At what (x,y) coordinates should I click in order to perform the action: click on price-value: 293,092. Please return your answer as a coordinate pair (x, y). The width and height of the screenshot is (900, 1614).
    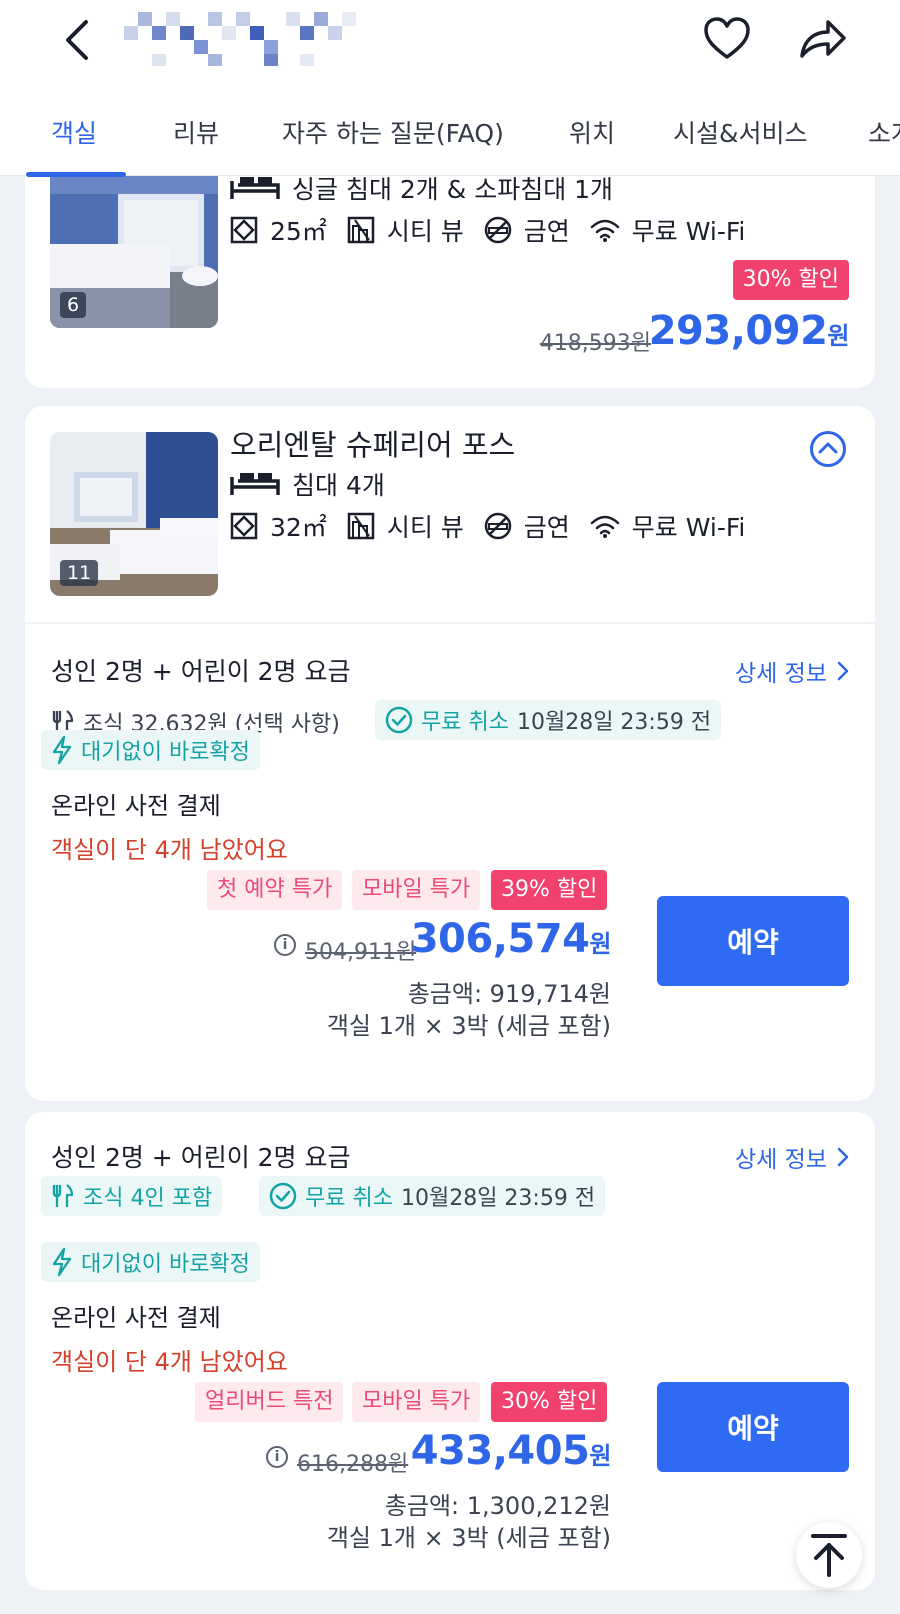
    Looking at the image, I should click on (738, 331).